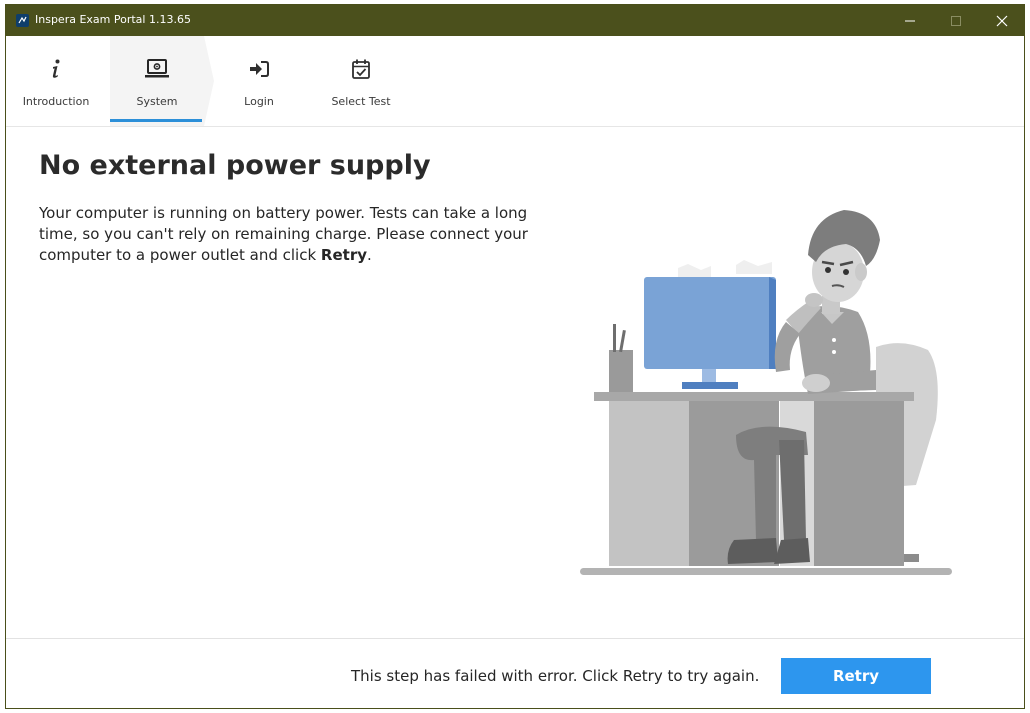  Describe the element at coordinates (22, 20) in the screenshot. I see `app-logo-icon` at that location.